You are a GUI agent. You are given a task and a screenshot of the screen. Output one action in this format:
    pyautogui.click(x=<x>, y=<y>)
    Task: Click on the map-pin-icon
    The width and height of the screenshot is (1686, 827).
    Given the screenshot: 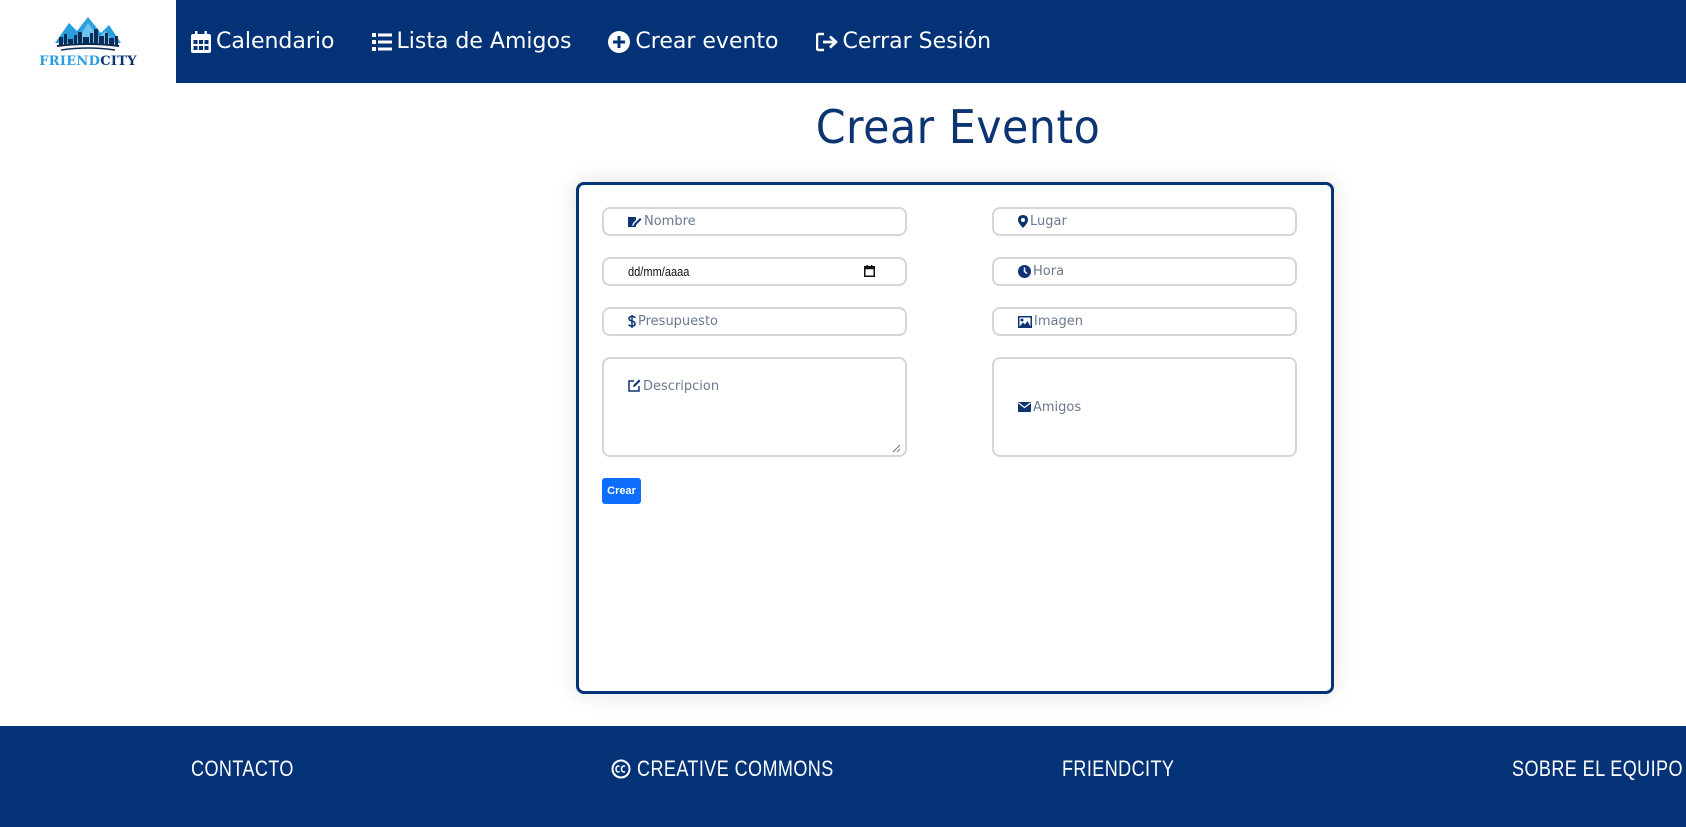 What is the action you would take?
    pyautogui.click(x=1023, y=221)
    